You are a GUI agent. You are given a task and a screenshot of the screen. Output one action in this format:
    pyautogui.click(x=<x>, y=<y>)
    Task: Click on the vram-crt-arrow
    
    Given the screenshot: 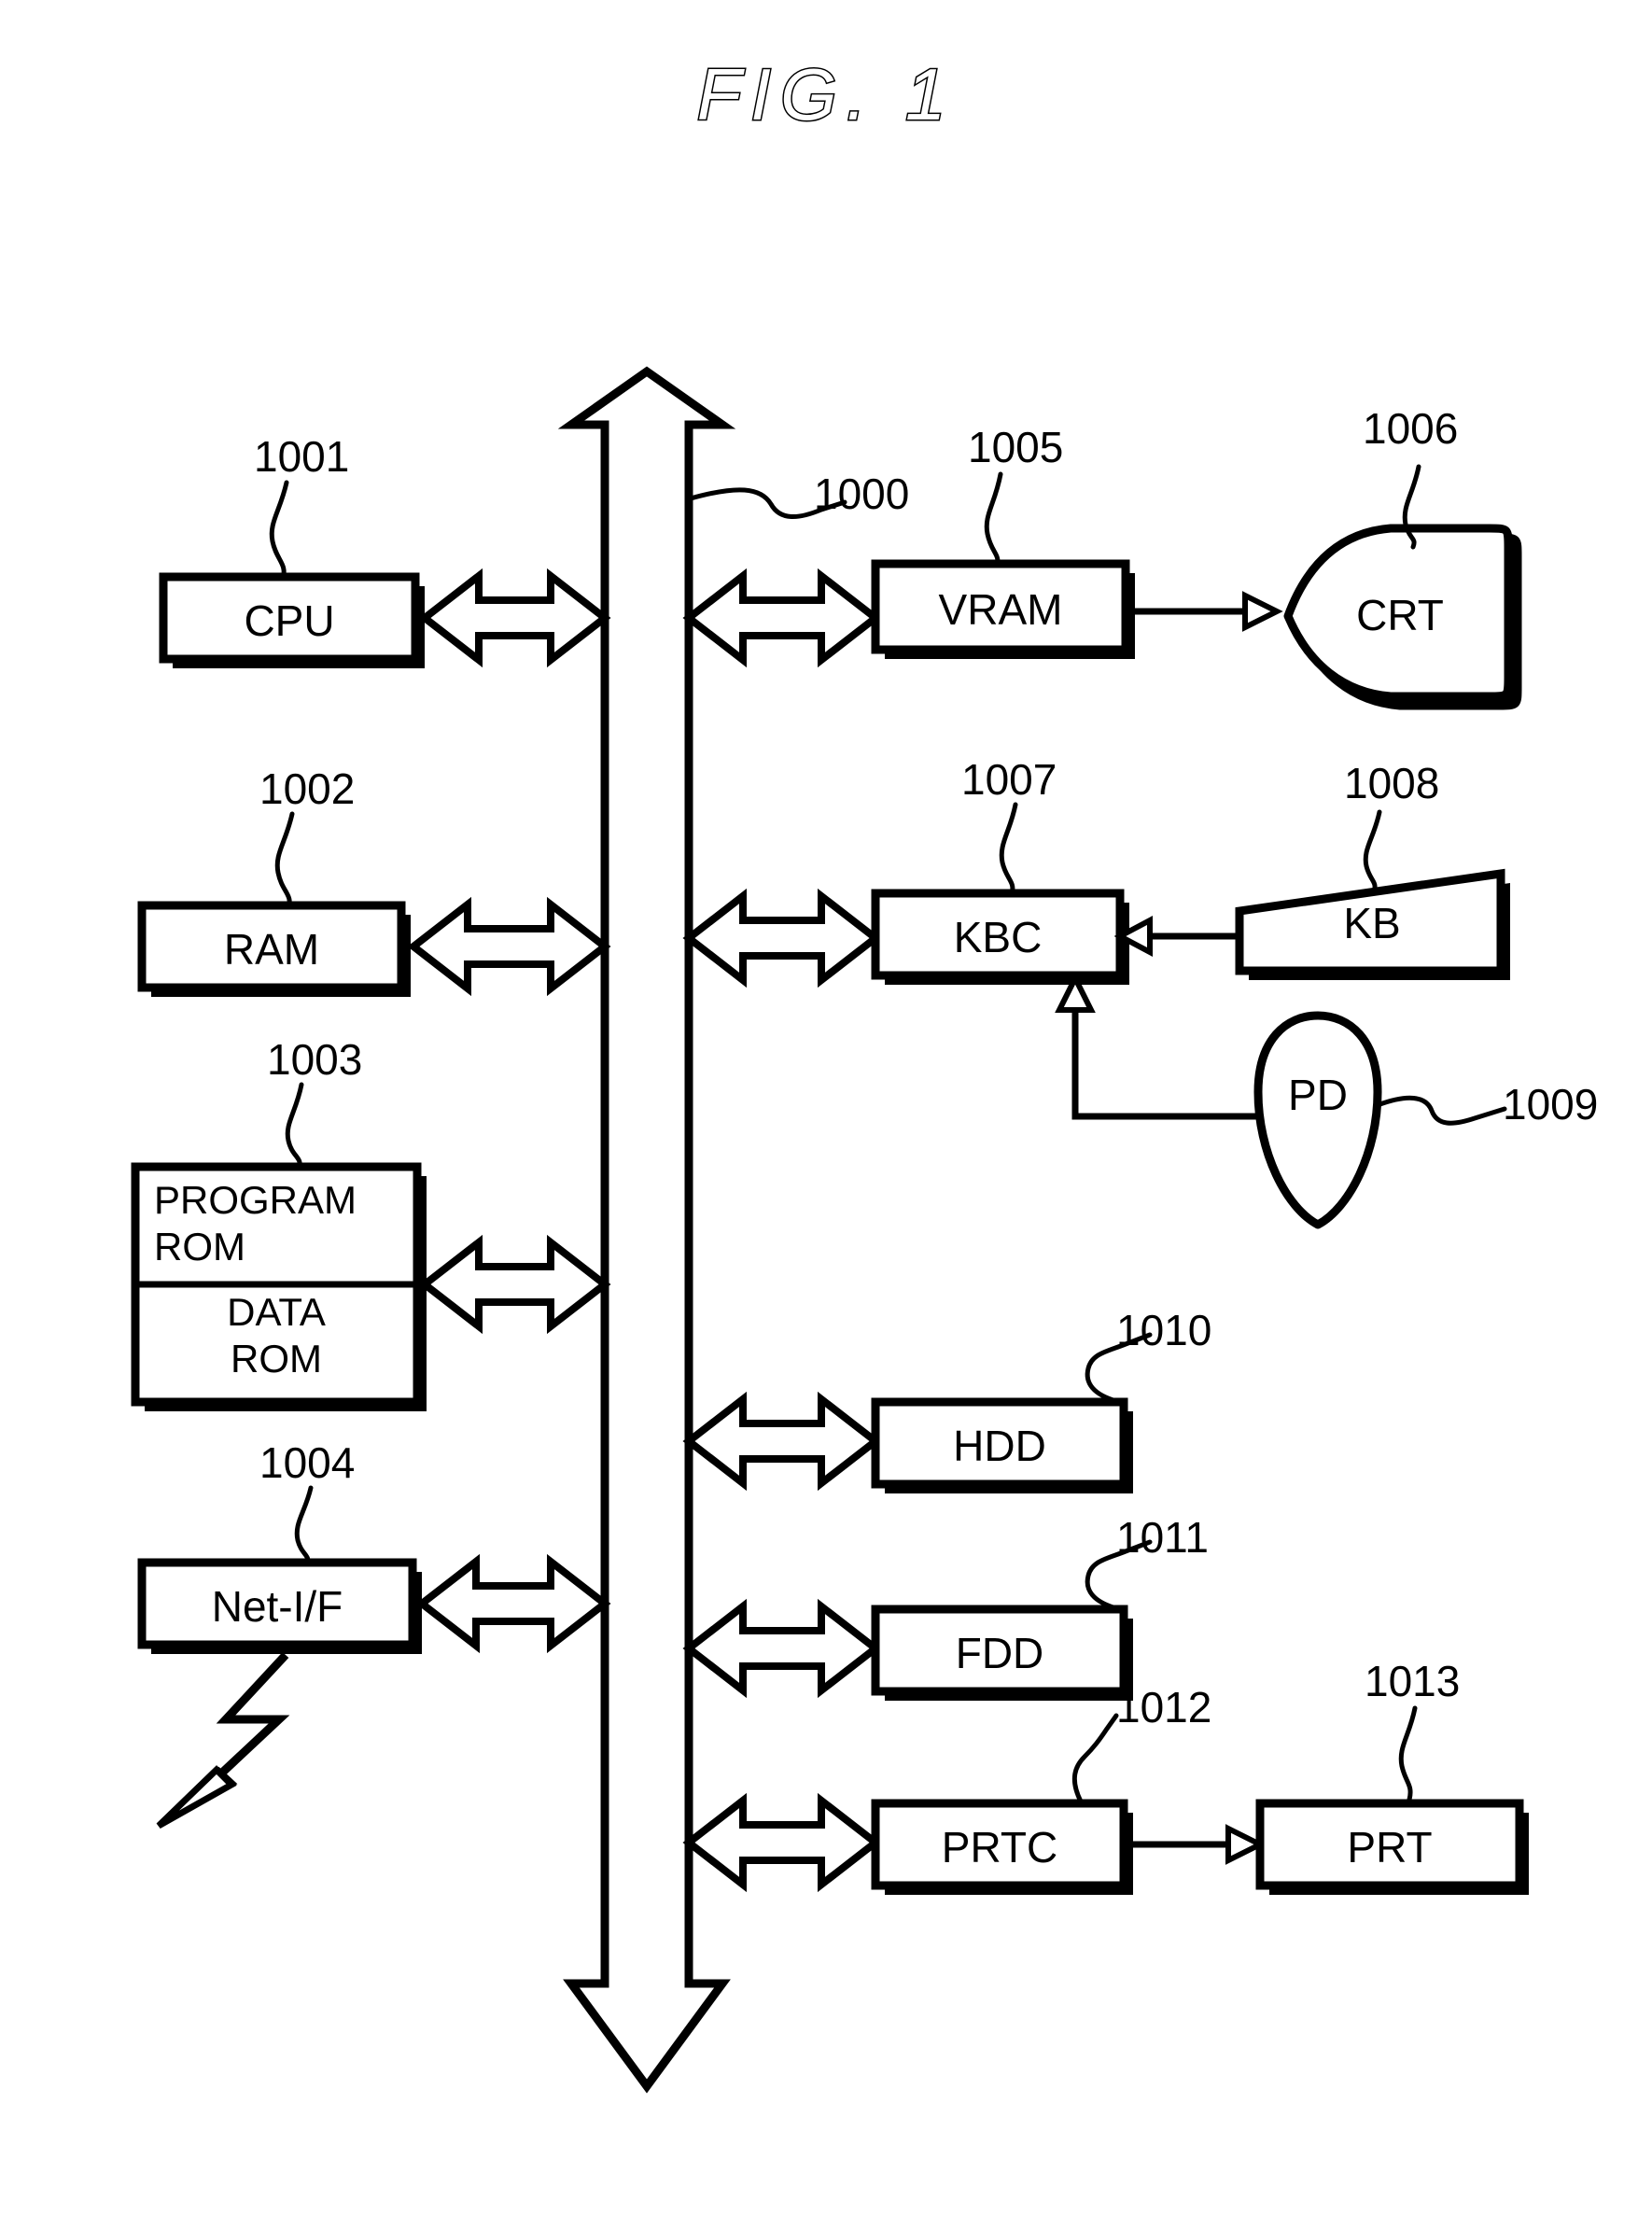 What is the action you would take?
    pyautogui.click(x=1209, y=612)
    